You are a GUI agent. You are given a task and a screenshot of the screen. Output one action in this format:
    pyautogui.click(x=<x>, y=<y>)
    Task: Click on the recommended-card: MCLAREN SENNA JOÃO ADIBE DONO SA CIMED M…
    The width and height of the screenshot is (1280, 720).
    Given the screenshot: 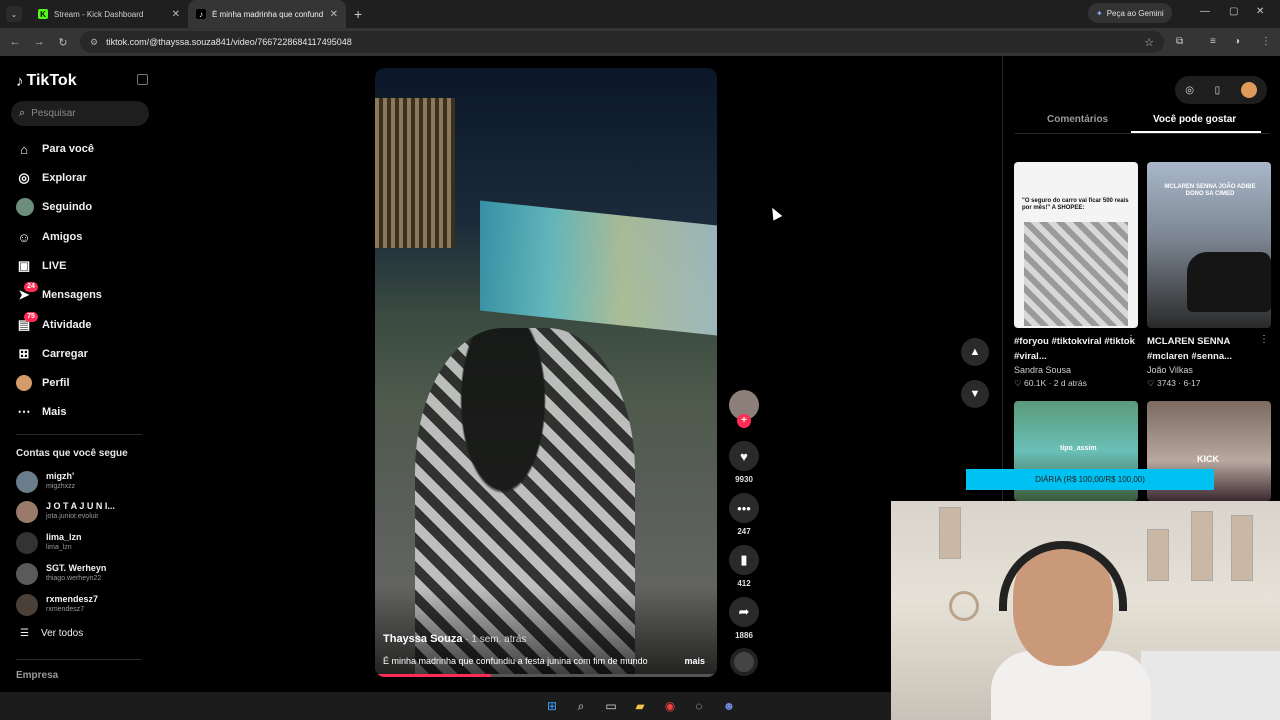 What is the action you would take?
    pyautogui.click(x=1209, y=275)
    